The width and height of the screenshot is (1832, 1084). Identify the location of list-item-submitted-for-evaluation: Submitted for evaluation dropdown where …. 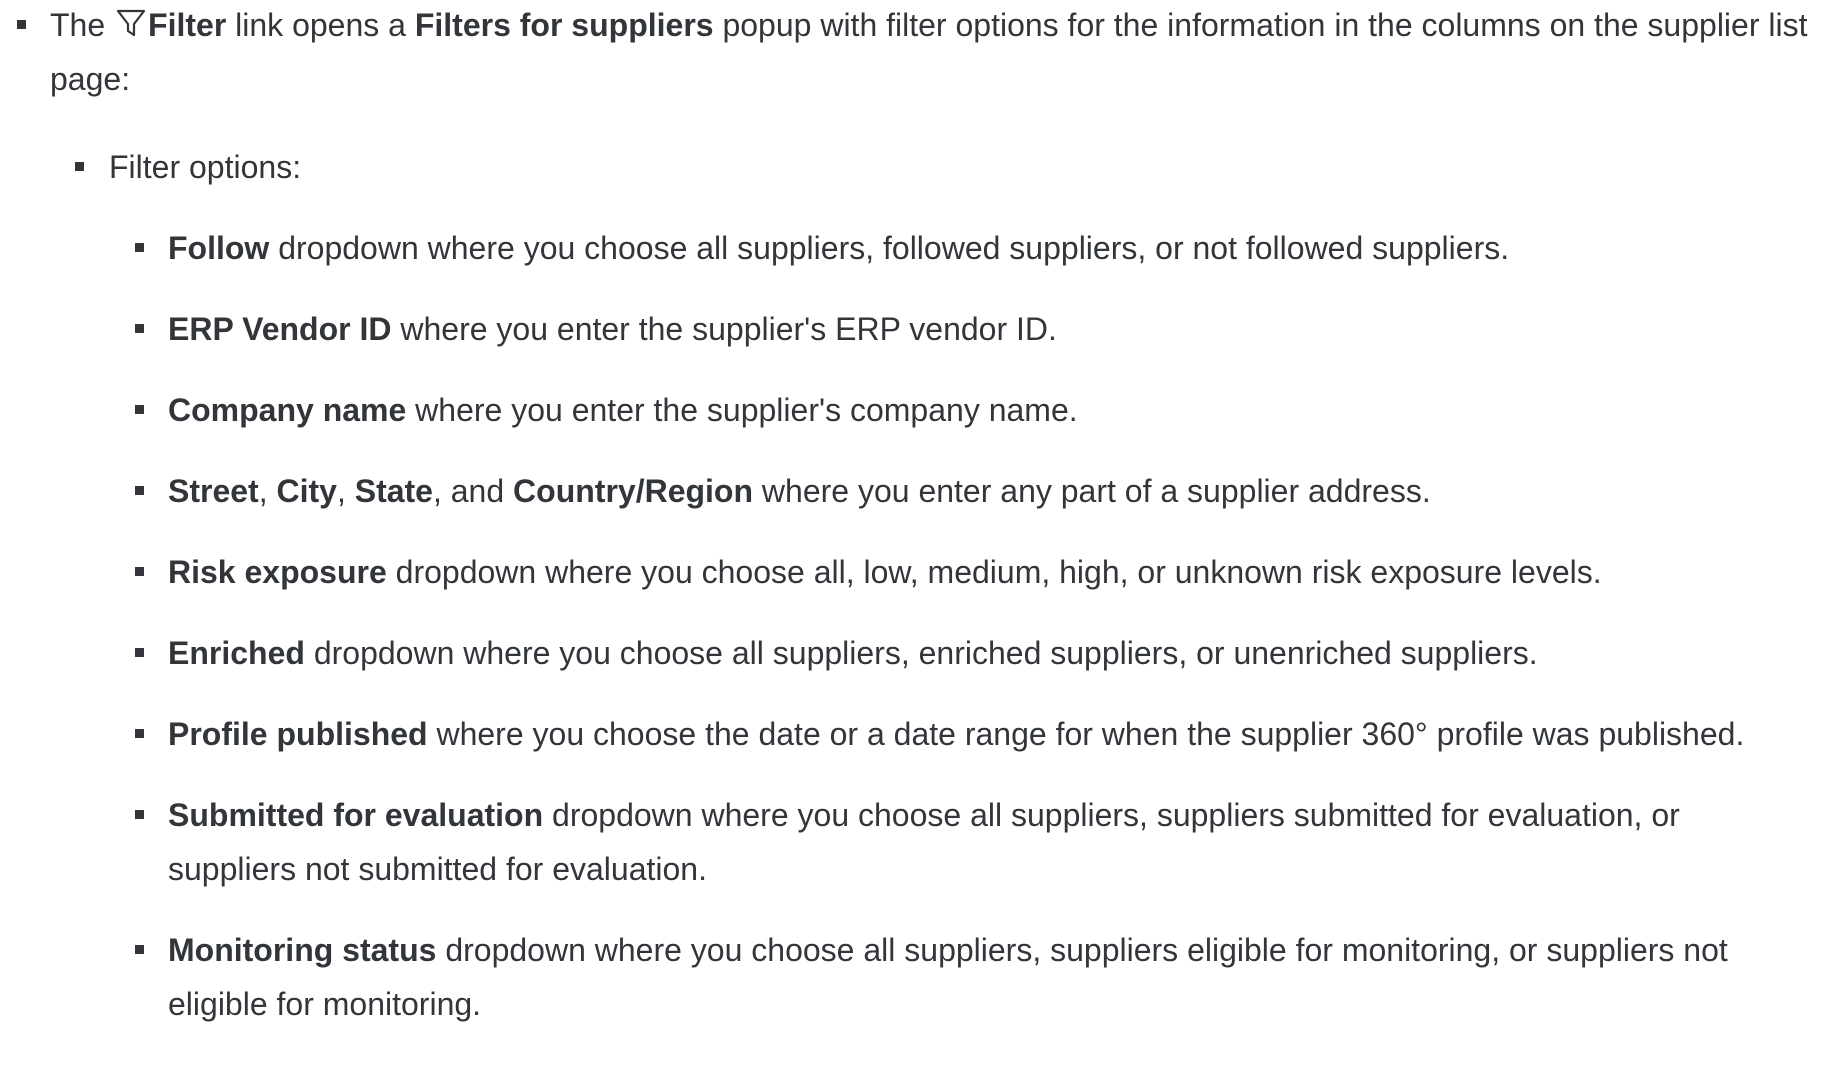
(972, 842).